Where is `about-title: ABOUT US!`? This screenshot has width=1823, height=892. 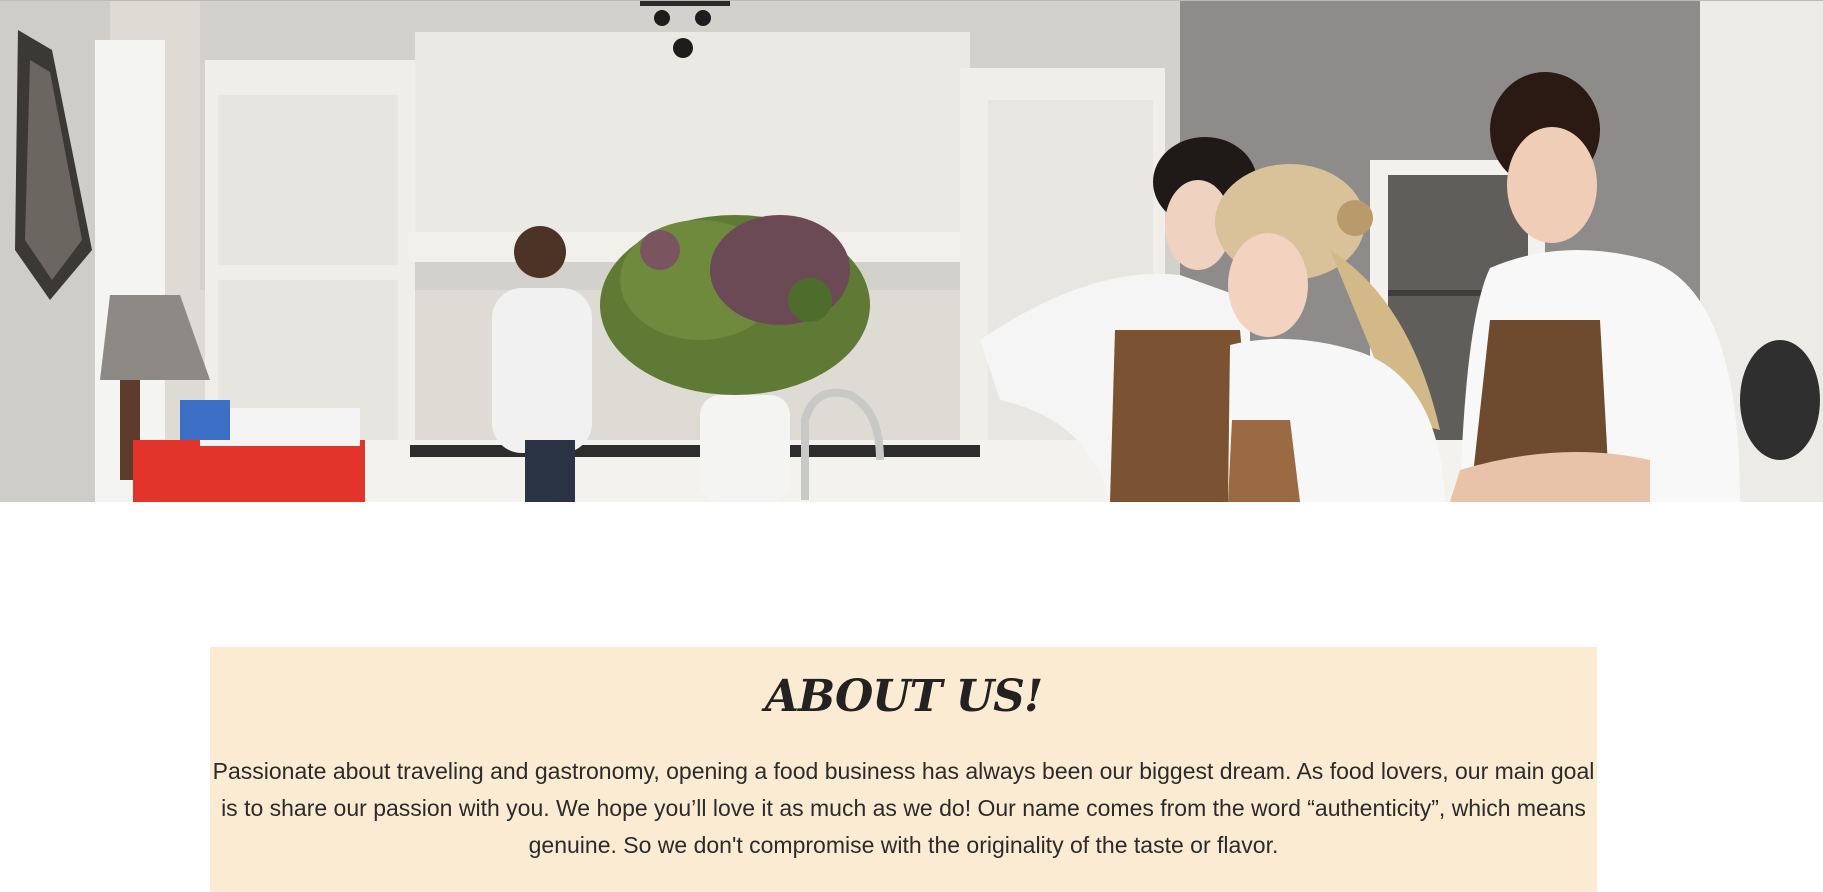
about-title: ABOUT US! is located at coordinates (903, 696).